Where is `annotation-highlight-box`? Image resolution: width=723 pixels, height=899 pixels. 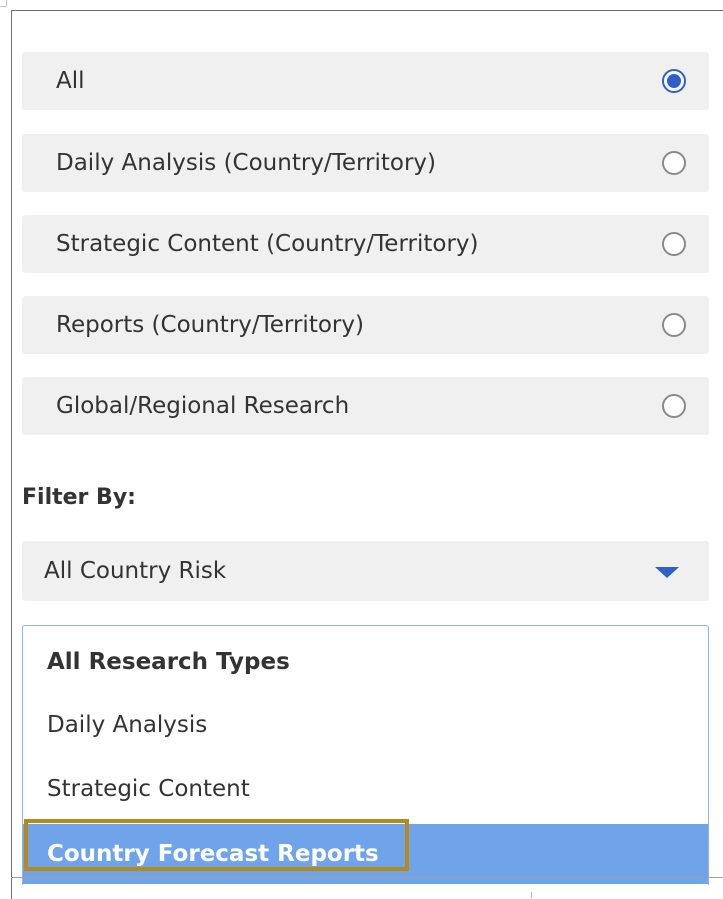
annotation-highlight-box is located at coordinates (216, 845).